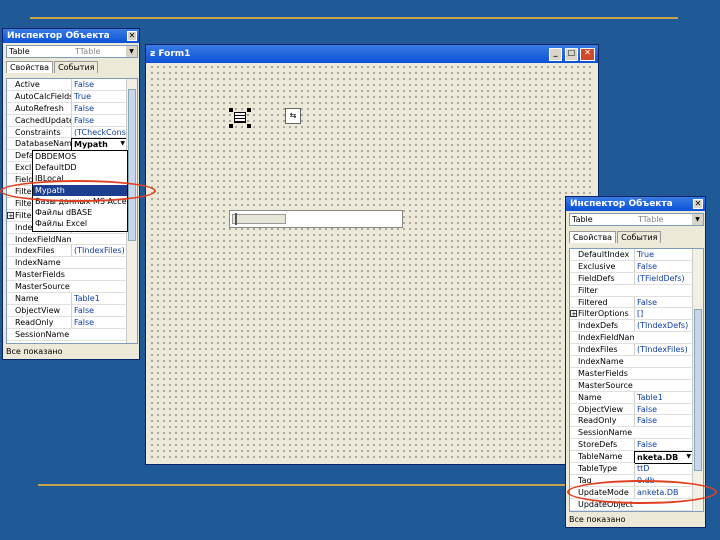 The image size is (720, 540). What do you see at coordinates (72, 108) in the screenshot?
I see `property-row: AutoRefresh False` at bounding box center [72, 108].